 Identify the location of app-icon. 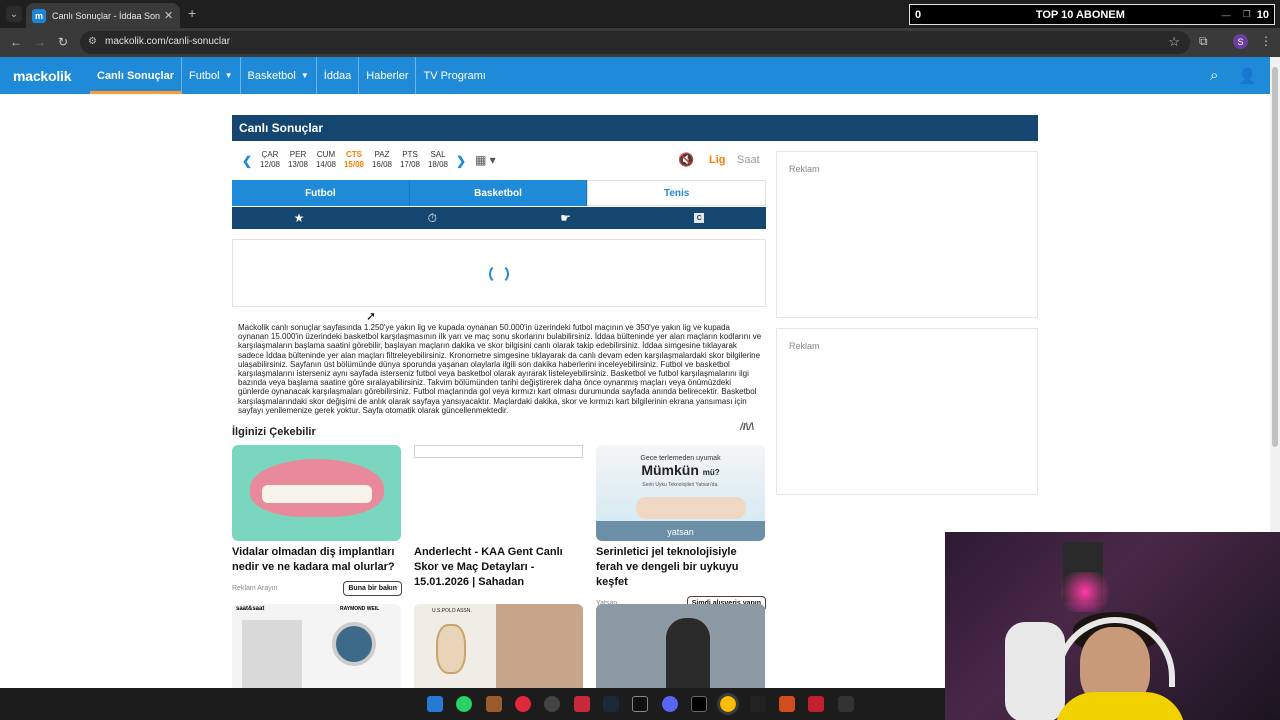
(582, 704).